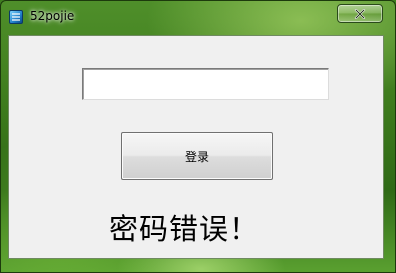  What do you see at coordinates (16, 17) in the screenshot?
I see `app-icon` at bounding box center [16, 17].